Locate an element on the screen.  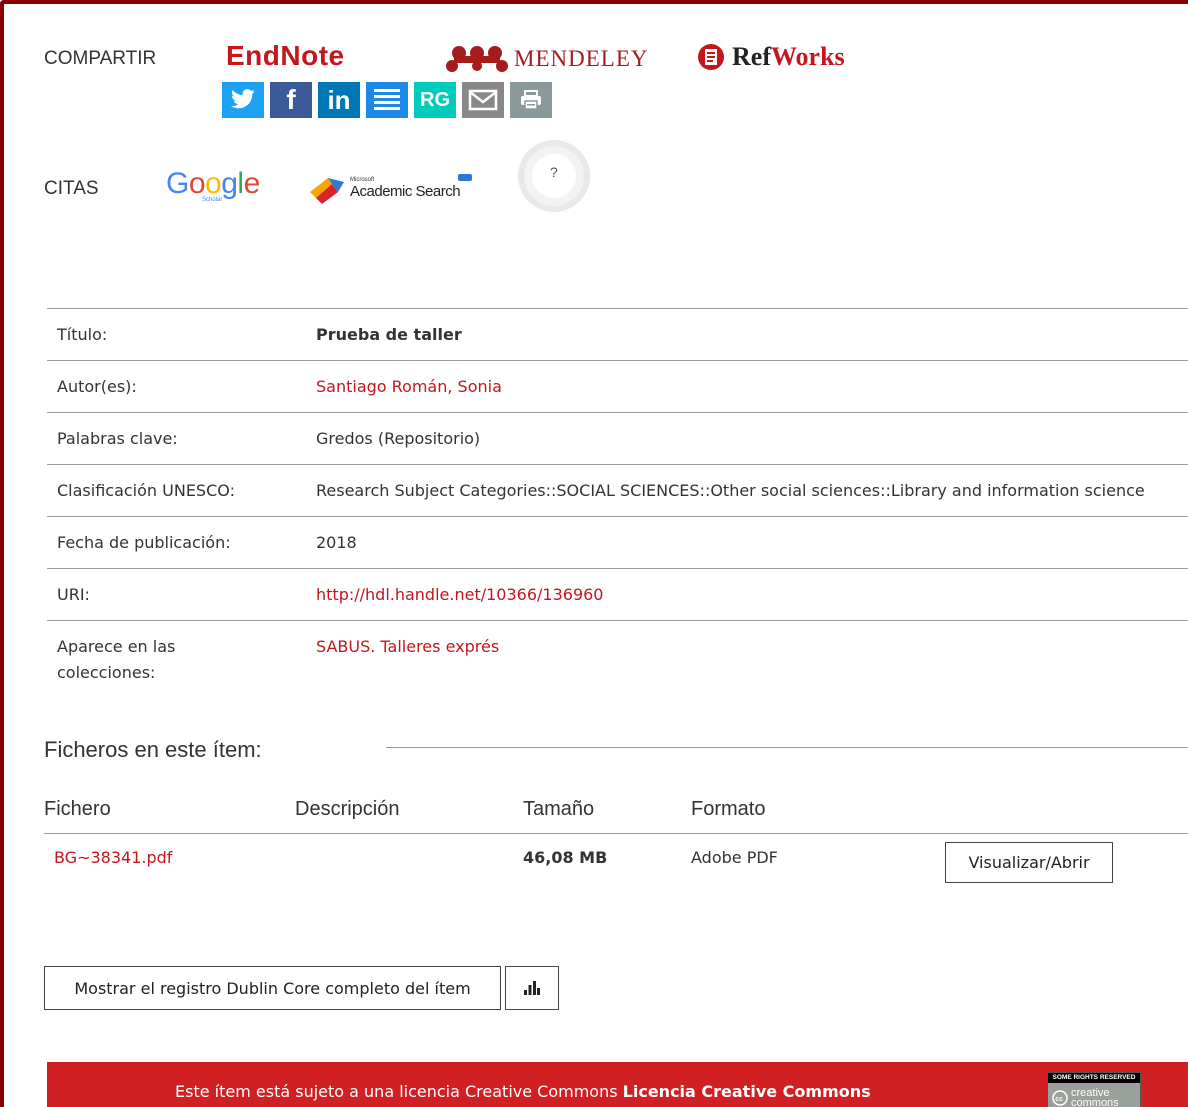
altmetric-score: ? is located at coordinates (554, 172).